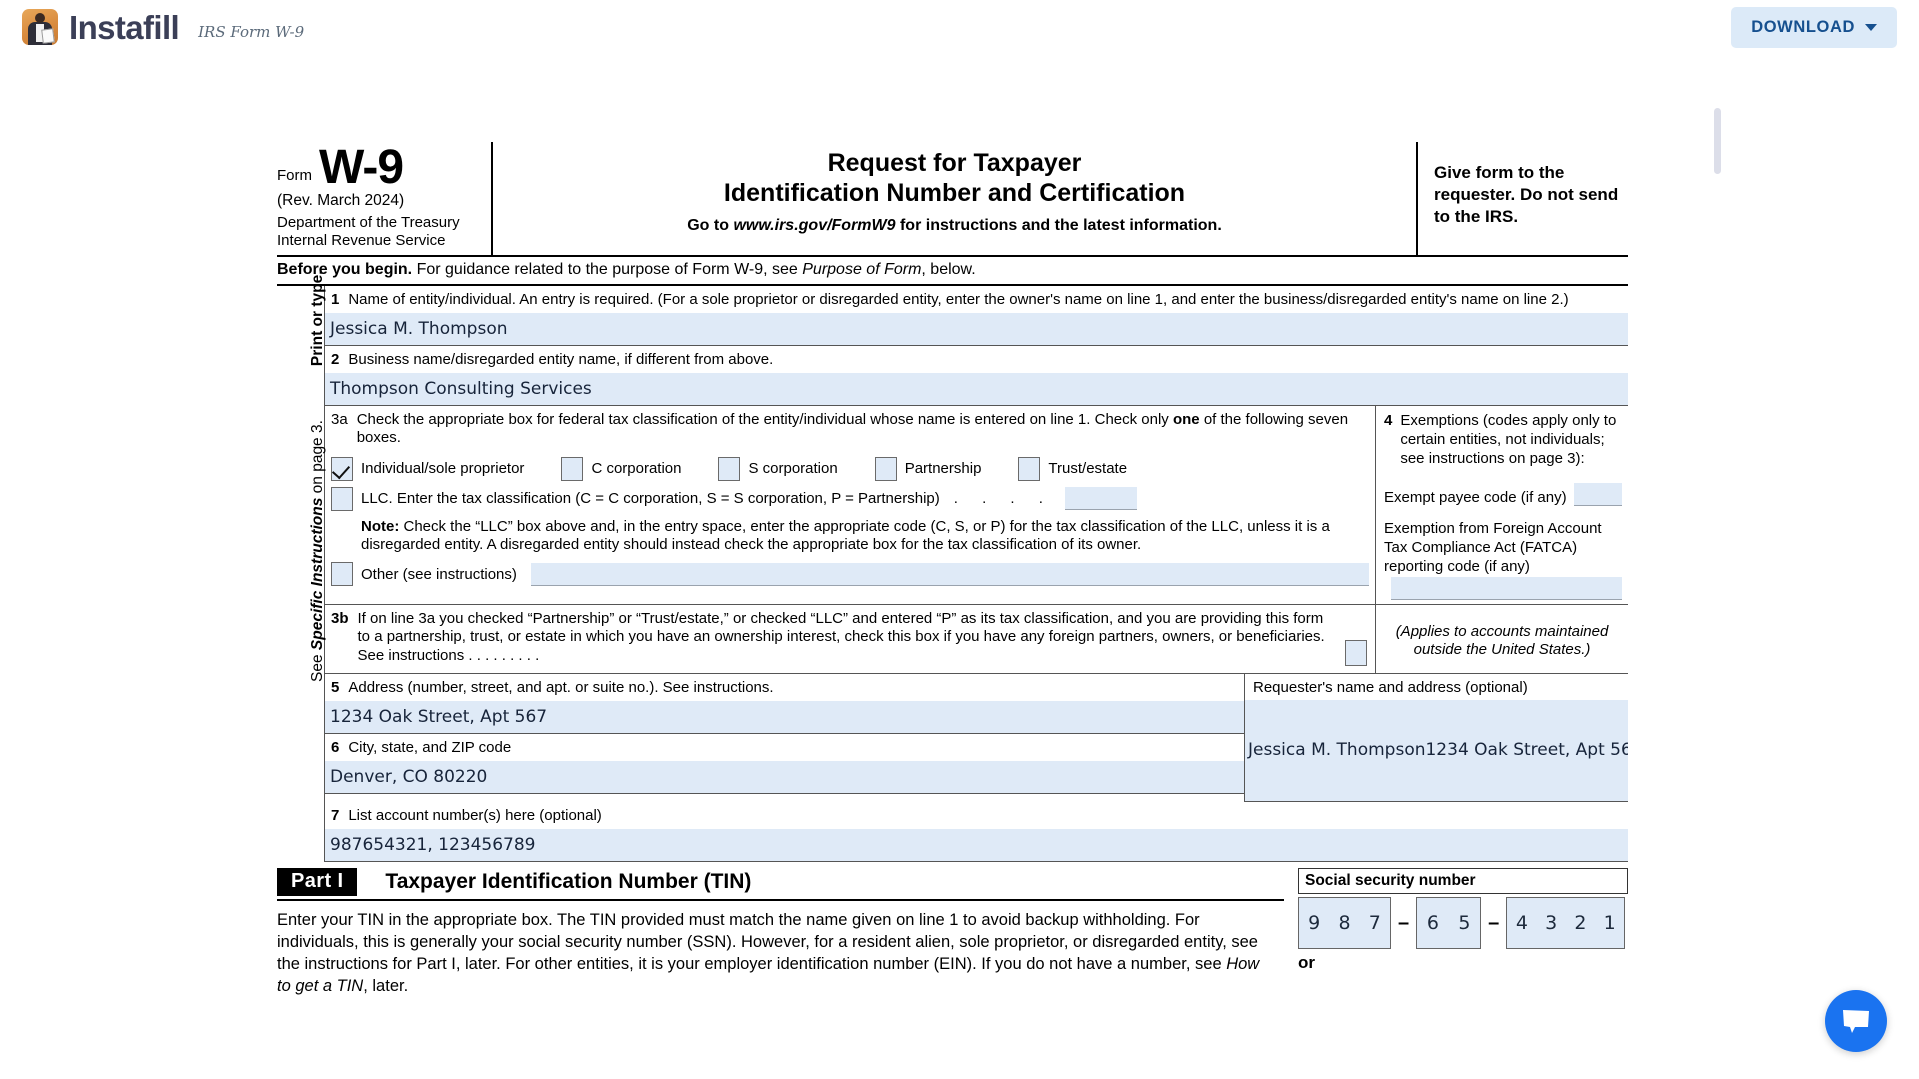 The height and width of the screenshot is (1079, 1919). What do you see at coordinates (793, 469) in the screenshot?
I see `checkbox-label-s-corporation: S corporation` at bounding box center [793, 469].